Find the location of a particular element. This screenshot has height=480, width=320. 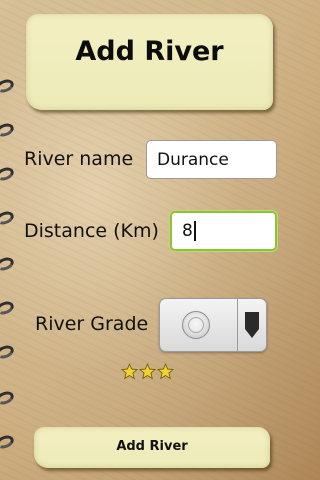

add-river-button-label: Add River is located at coordinates (152, 446).